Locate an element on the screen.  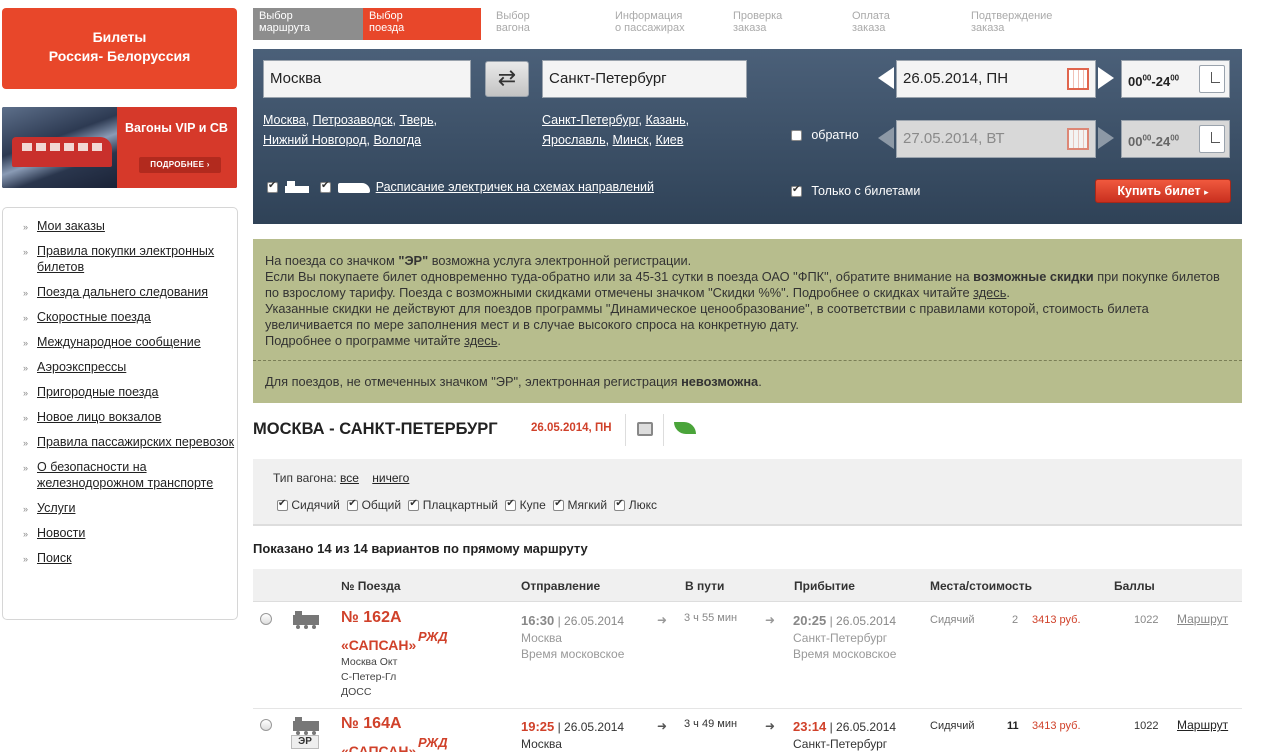
promo-vip: Вагоны VIP и СВ ПОДРОБНЕЕ › is located at coordinates (119, 147).